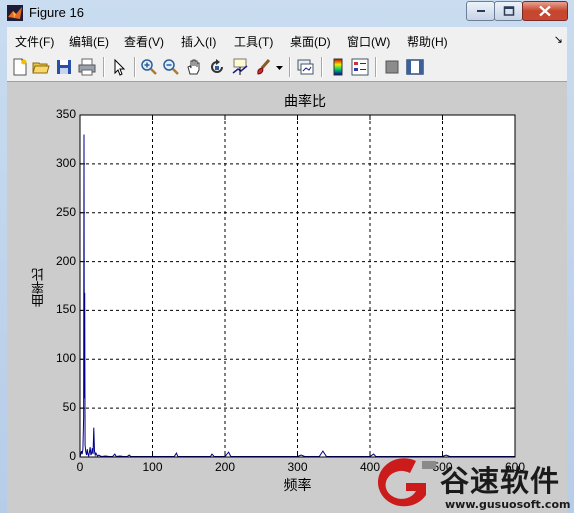 Image resolution: width=574 pixels, height=513 pixels. What do you see at coordinates (225, 467) in the screenshot?
I see `x-tick-label: 200` at bounding box center [225, 467].